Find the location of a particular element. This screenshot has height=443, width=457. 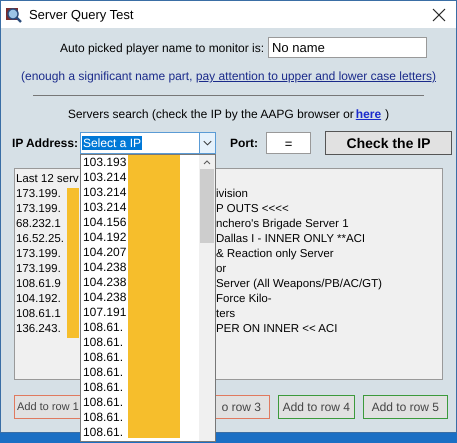

selected-ip-text: Select a IP is located at coordinates (112, 143).